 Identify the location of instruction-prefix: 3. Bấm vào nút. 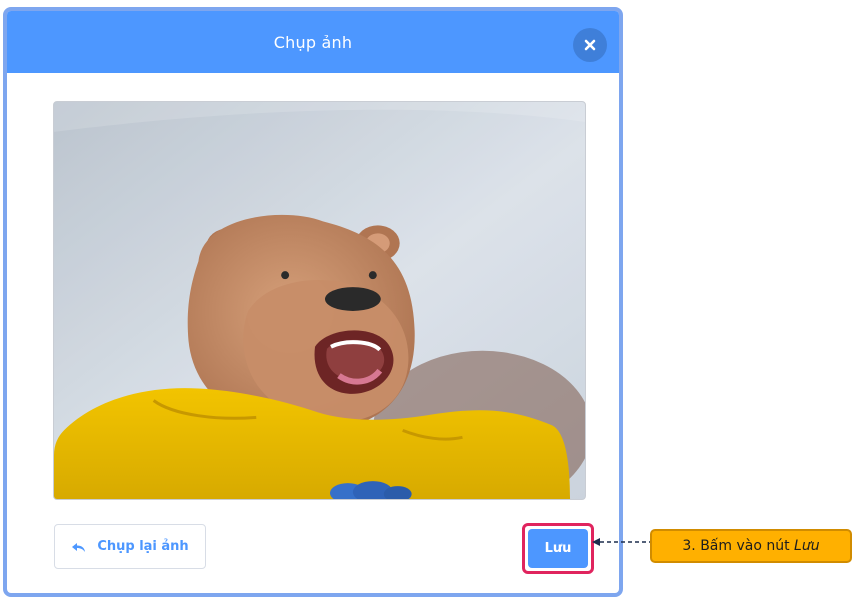
(736, 546).